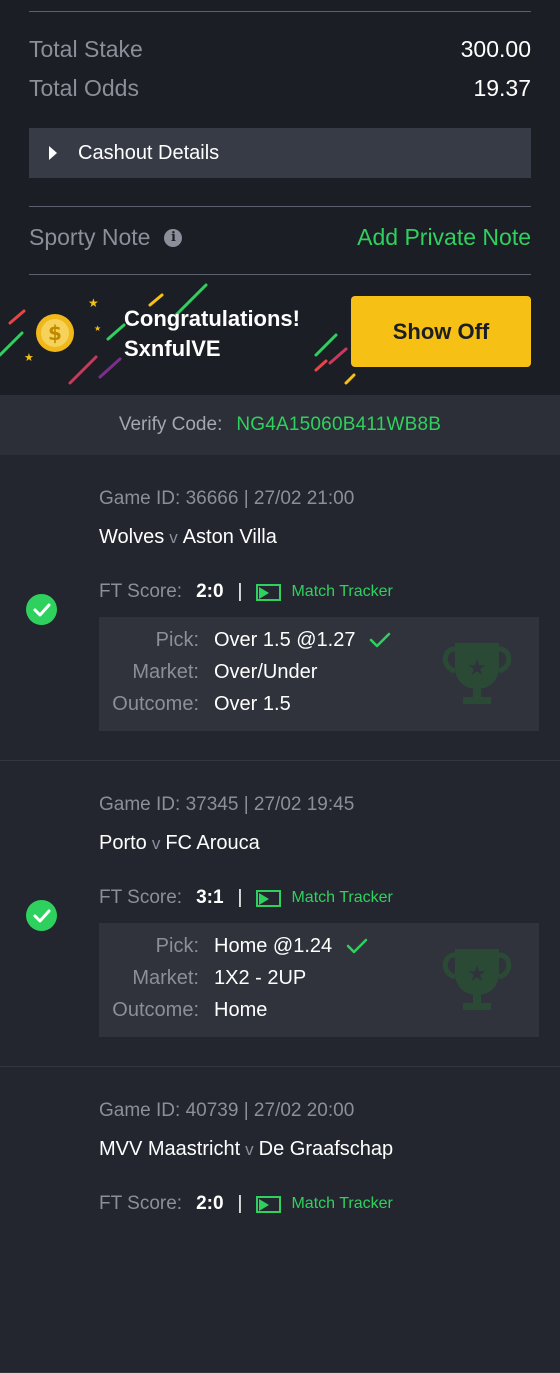 The height and width of the screenshot is (1373, 560). Describe the element at coordinates (246, 898) in the screenshot. I see `ft-score-row: FT Score: 3:1 | Match Tracker` at that location.